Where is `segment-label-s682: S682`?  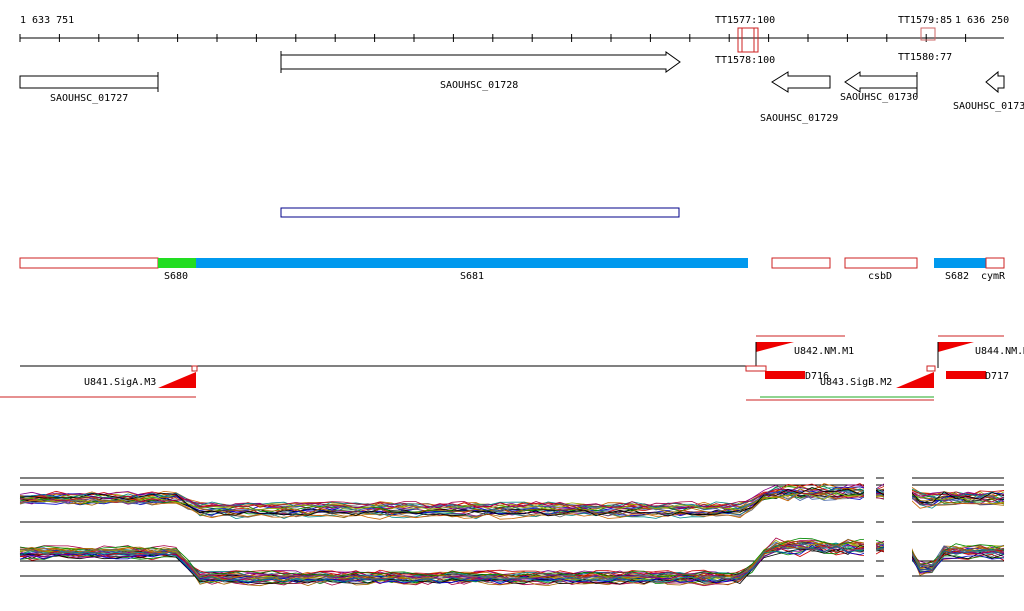
segment-label-s682: S682 is located at coordinates (957, 276).